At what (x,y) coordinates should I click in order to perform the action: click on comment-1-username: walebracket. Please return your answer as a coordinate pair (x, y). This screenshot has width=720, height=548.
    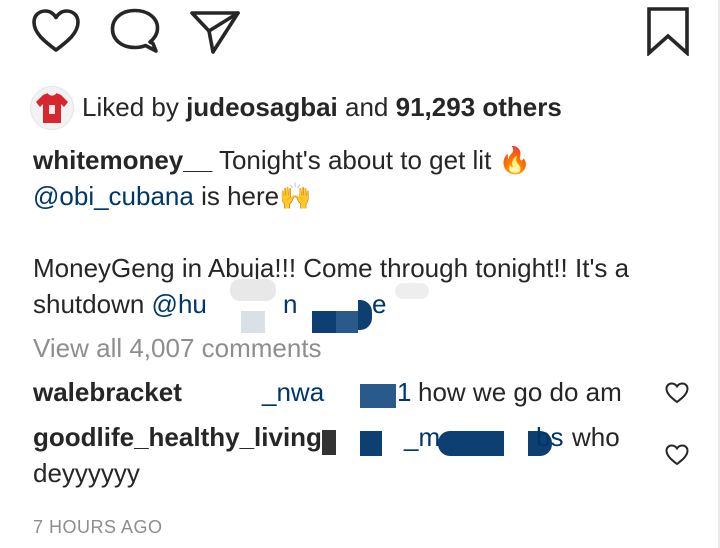
    Looking at the image, I should click on (107, 392).